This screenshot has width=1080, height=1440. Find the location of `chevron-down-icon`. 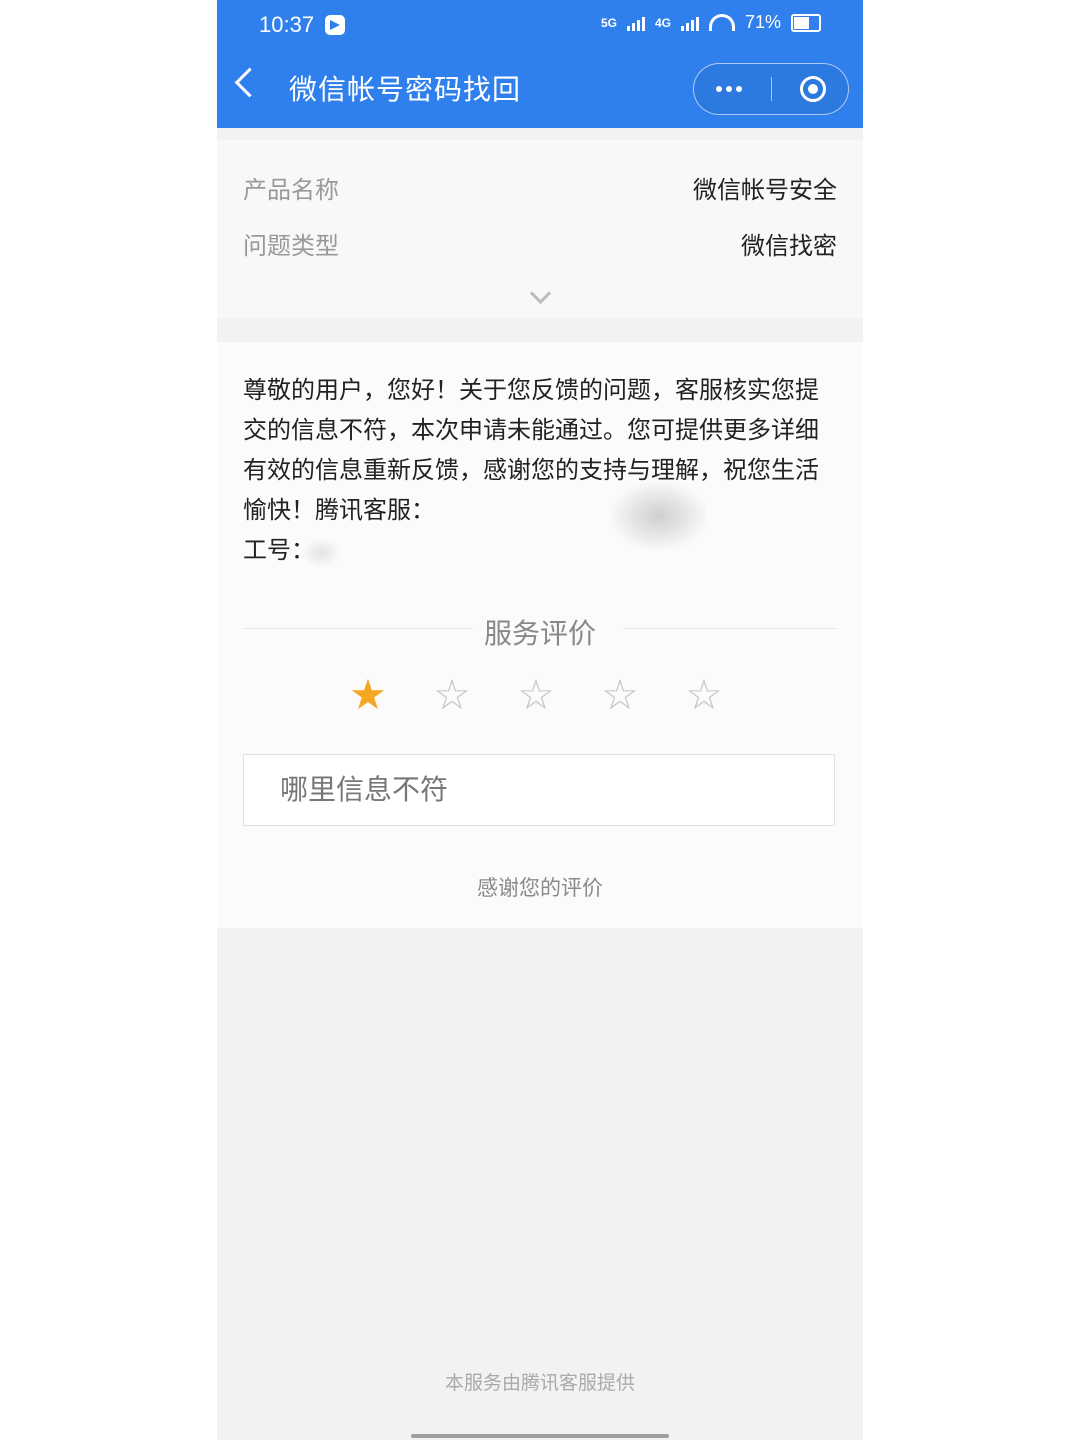

chevron-down-icon is located at coordinates (540, 293).